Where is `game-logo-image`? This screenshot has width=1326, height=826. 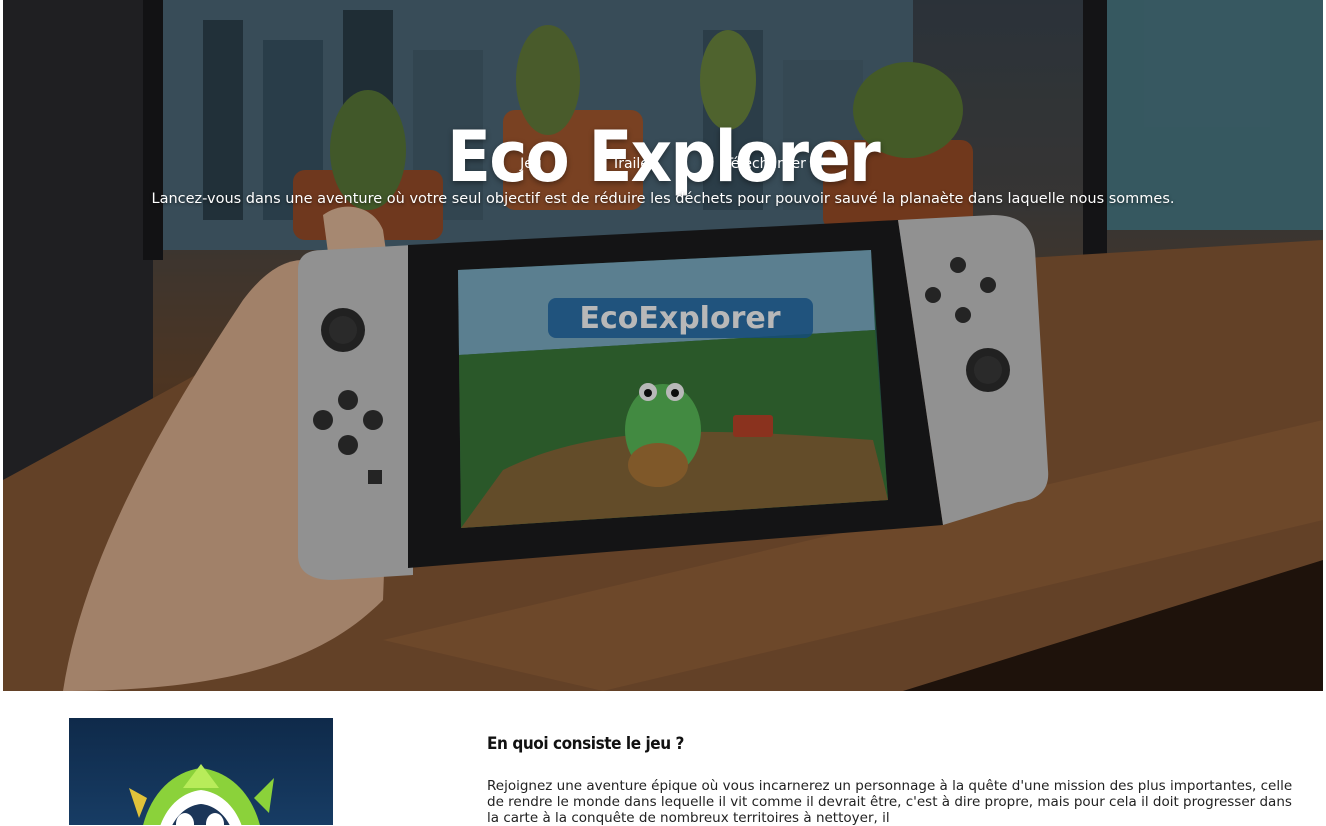 game-logo-image is located at coordinates (201, 771).